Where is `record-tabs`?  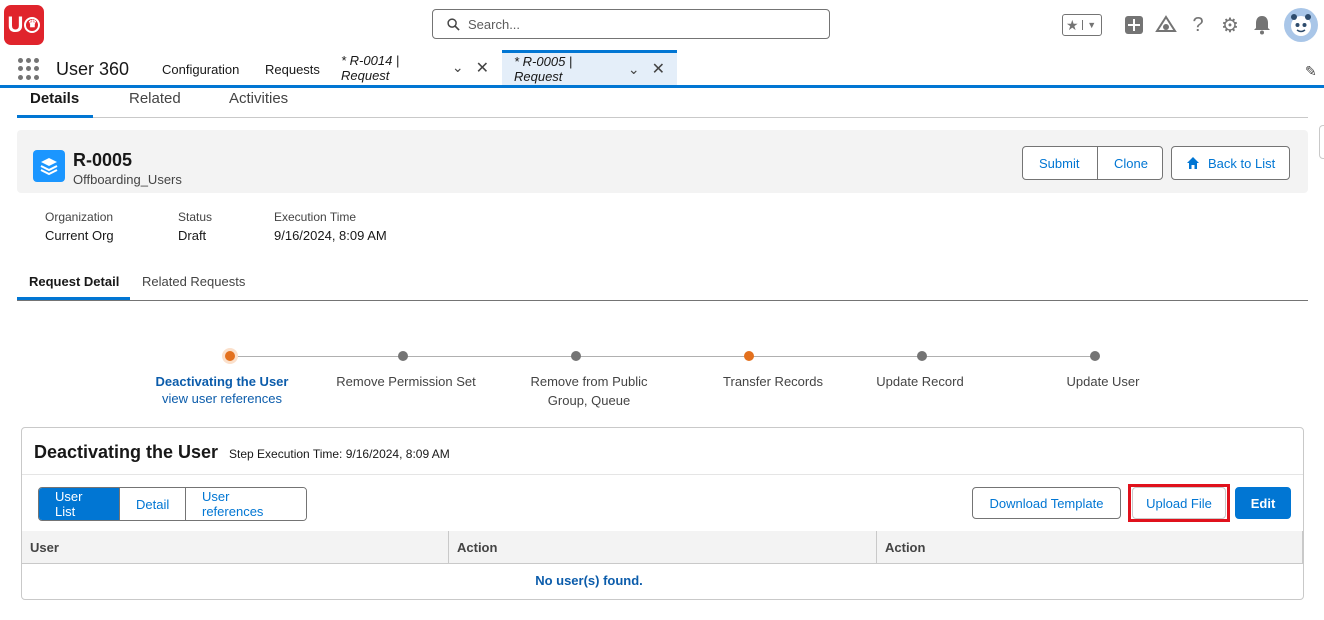 record-tabs is located at coordinates (662, 103).